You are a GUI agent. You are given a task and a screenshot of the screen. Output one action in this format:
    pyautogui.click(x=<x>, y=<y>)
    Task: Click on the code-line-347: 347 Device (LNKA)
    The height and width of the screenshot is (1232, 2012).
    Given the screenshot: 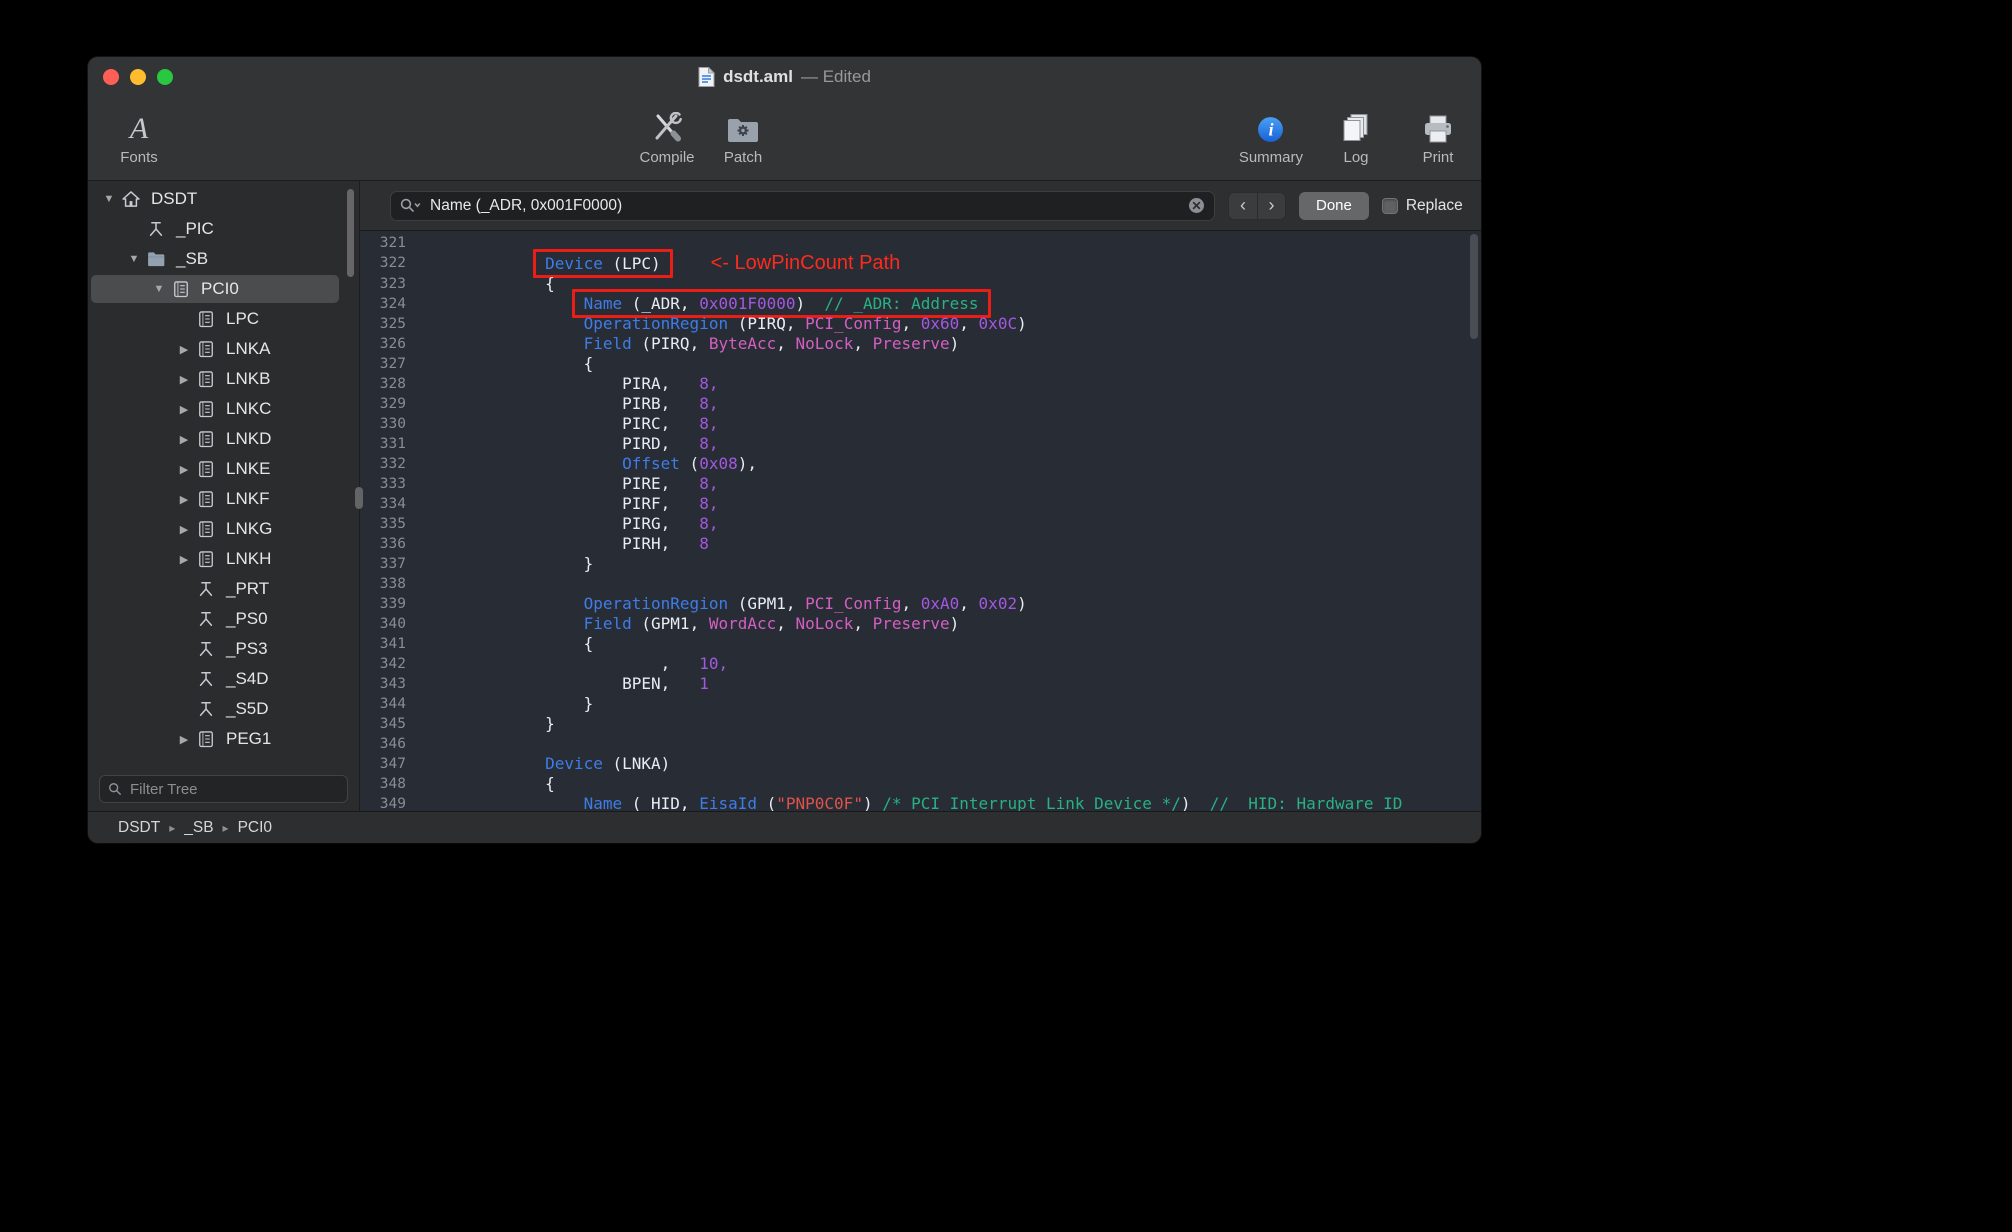 What is the action you would take?
    pyautogui.click(x=920, y=764)
    